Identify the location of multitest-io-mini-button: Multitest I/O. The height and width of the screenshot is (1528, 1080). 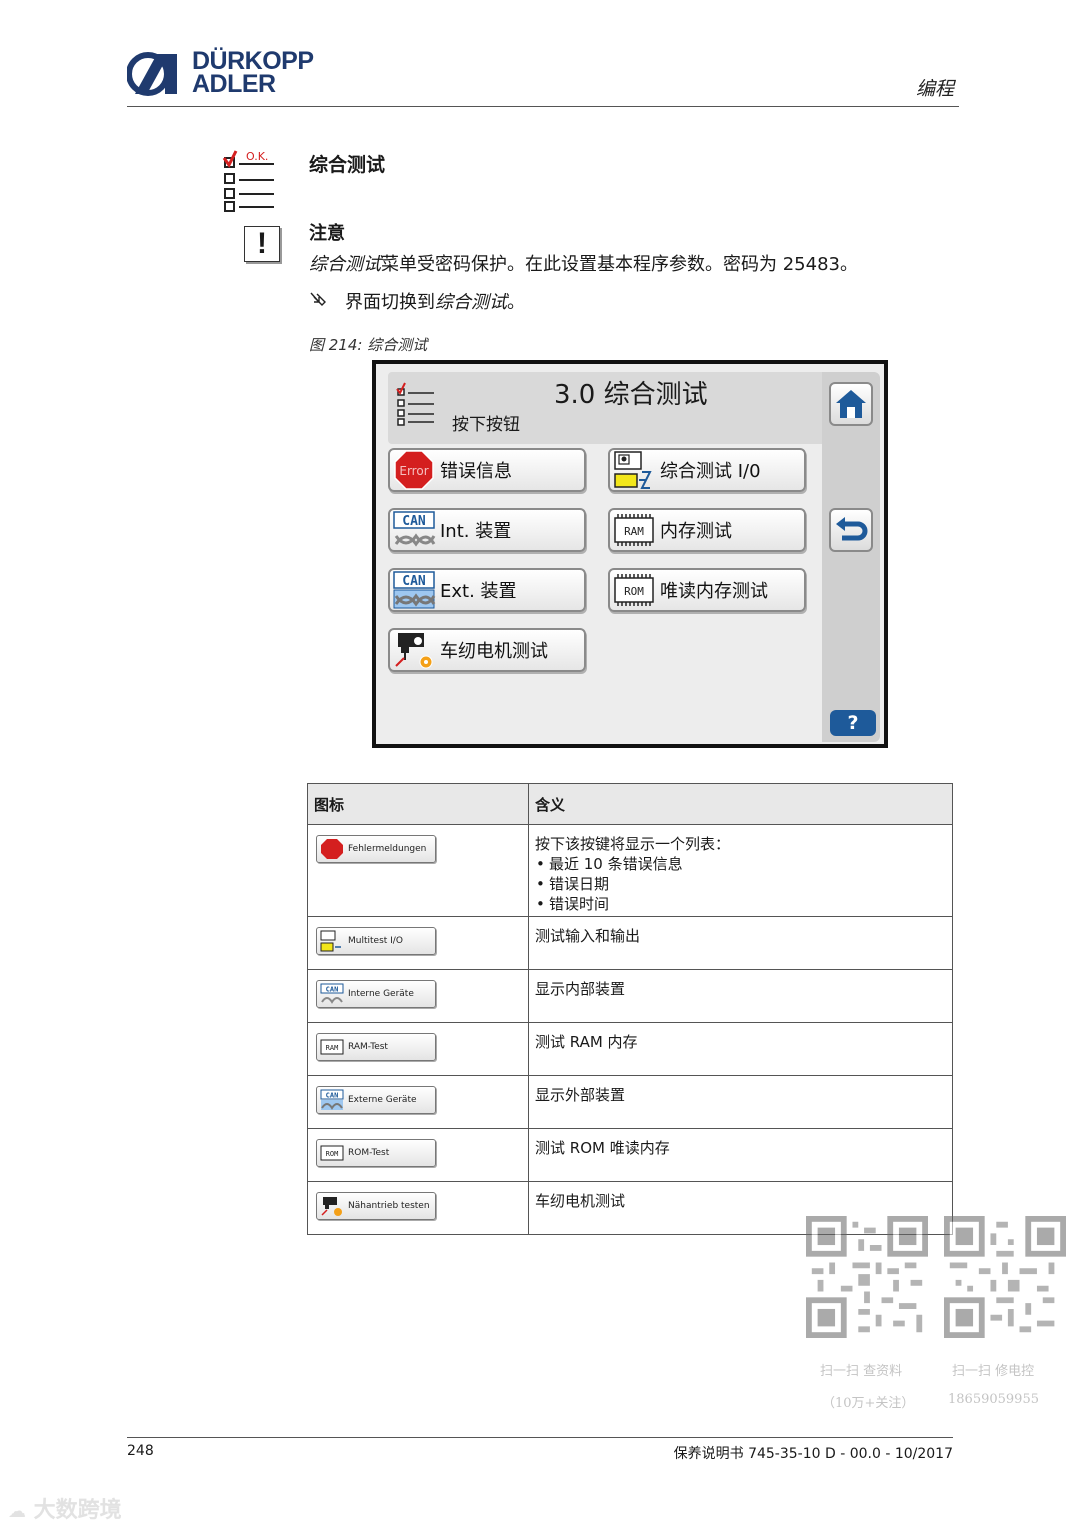
(376, 941).